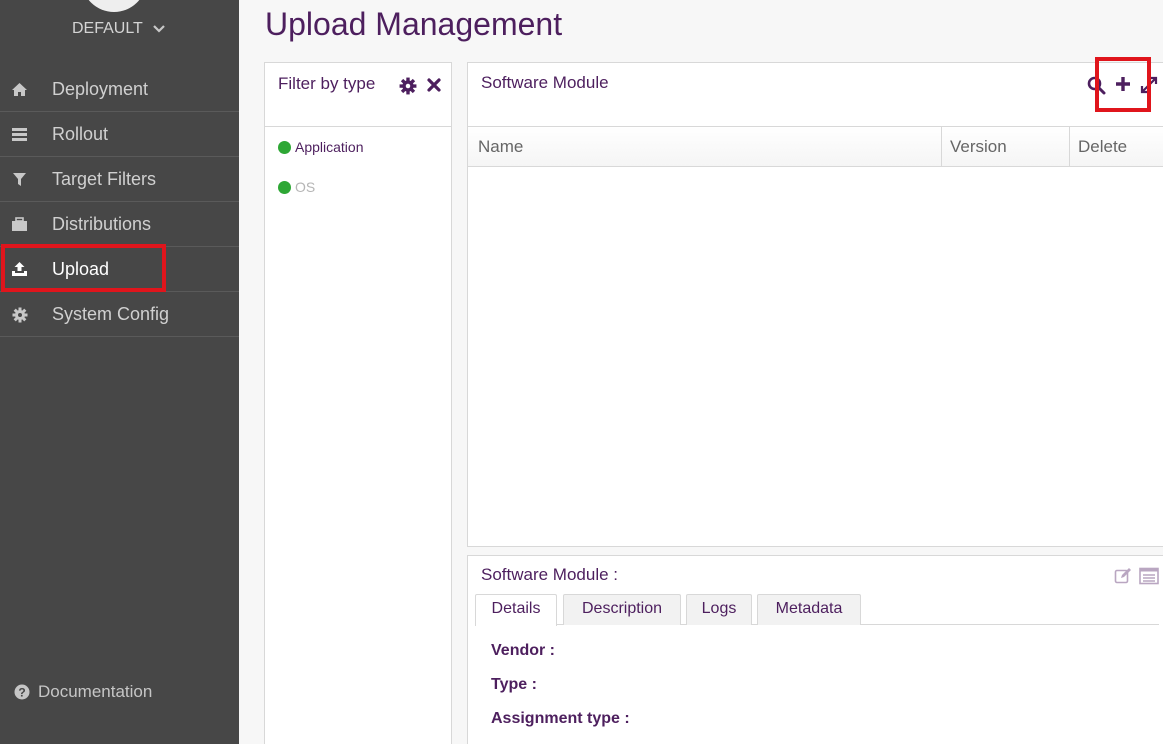 The height and width of the screenshot is (744, 1163). I want to click on details-title: Software Module :, so click(550, 574).